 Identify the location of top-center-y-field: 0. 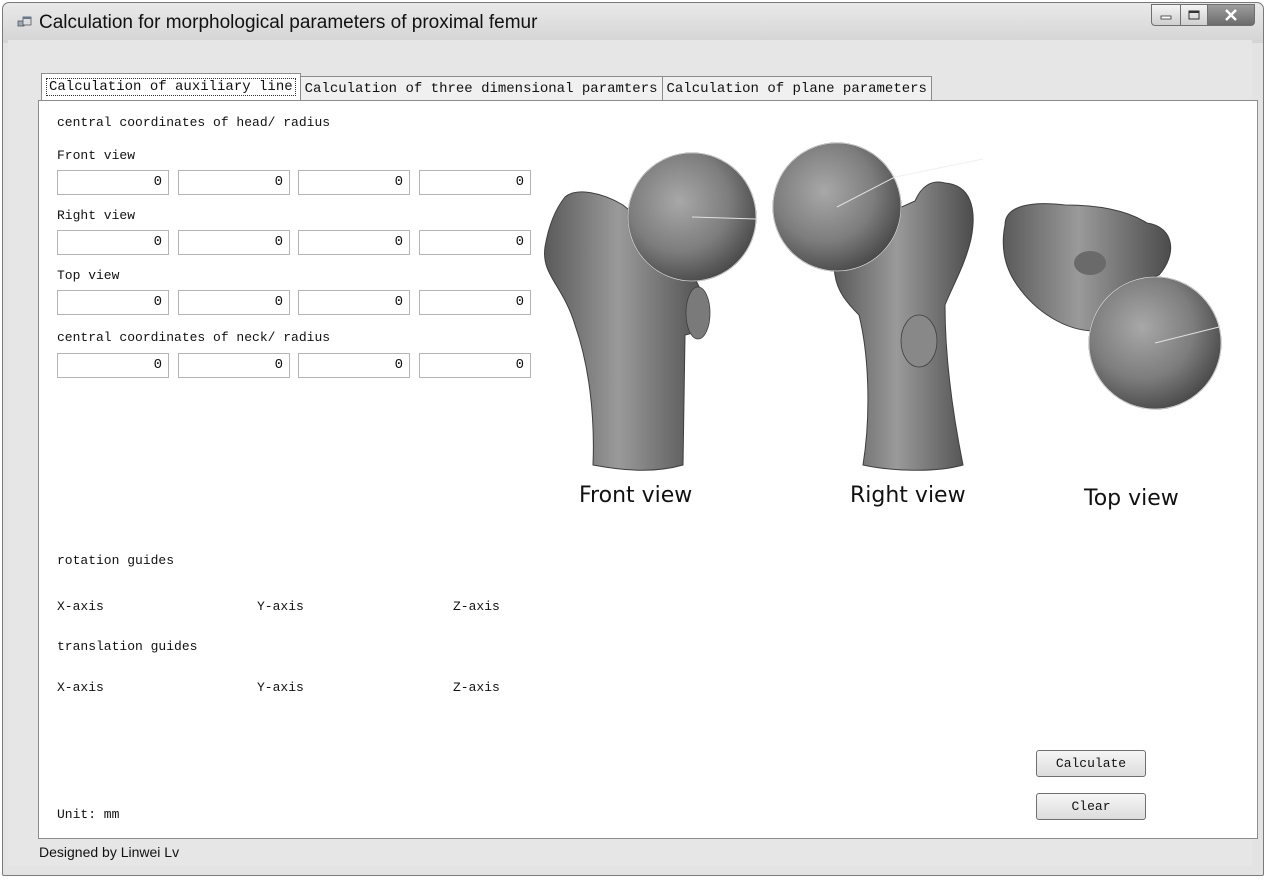
(234, 302).